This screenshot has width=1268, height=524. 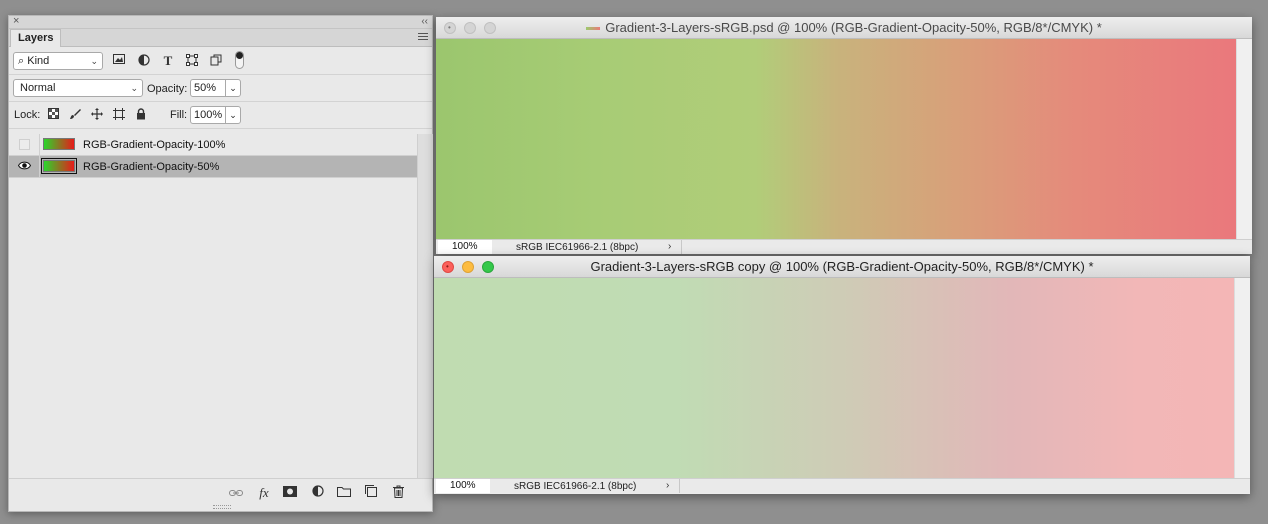 What do you see at coordinates (75, 115) in the screenshot?
I see `lock-image-pixels-icon` at bounding box center [75, 115].